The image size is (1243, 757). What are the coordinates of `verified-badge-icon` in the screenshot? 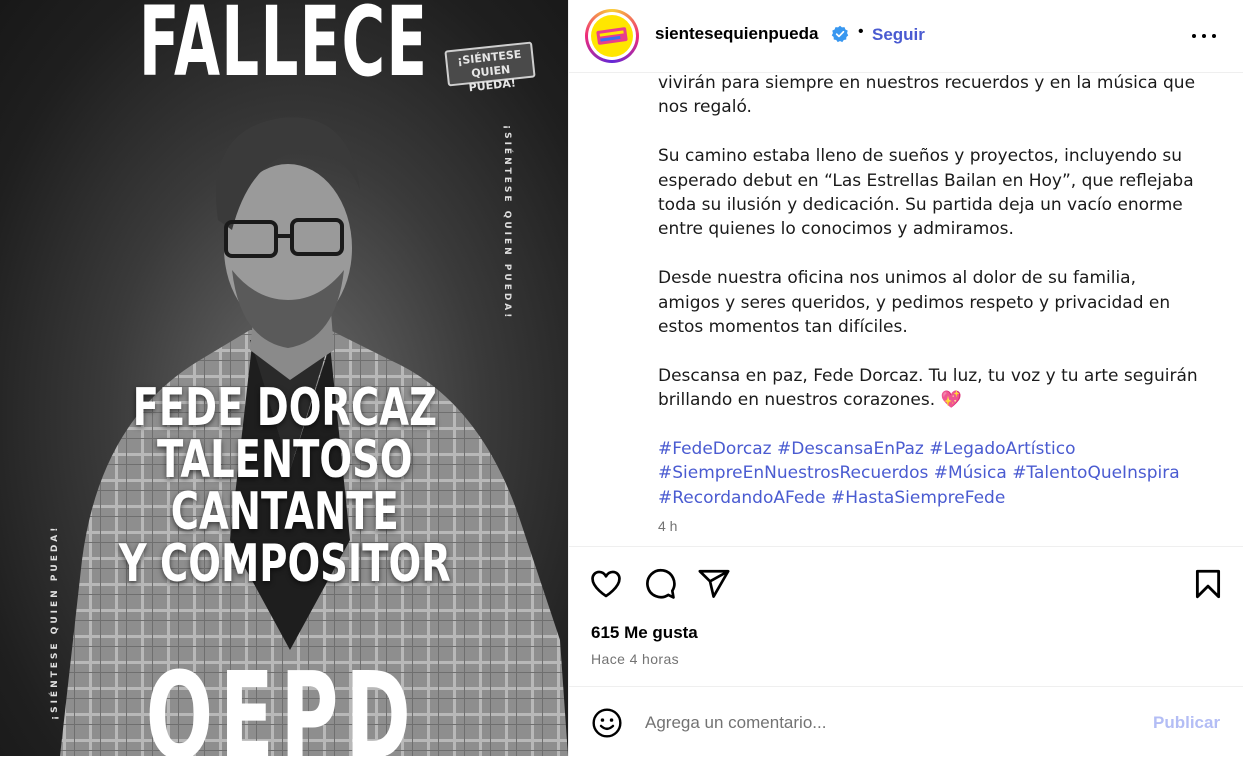 It's located at (840, 34).